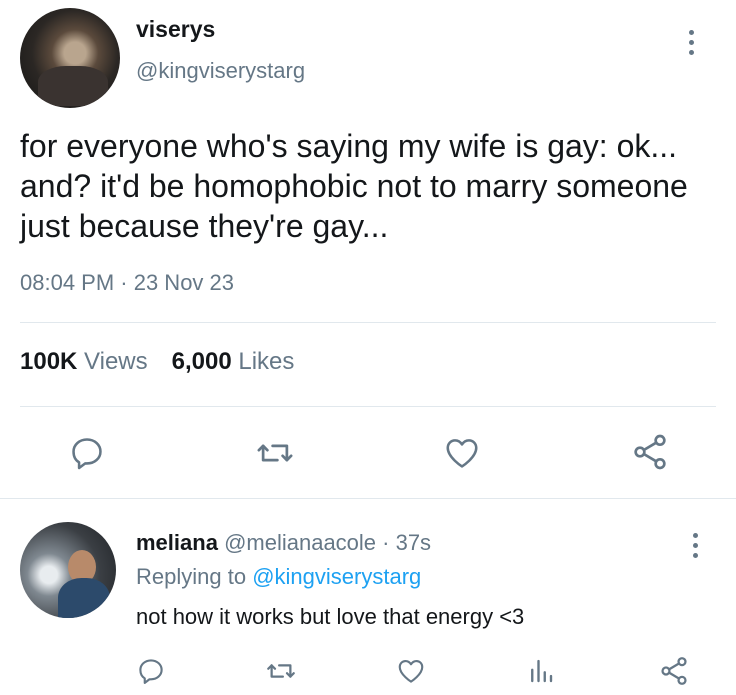 Image resolution: width=736 pixels, height=695 pixels. I want to click on user-handle: @kingviserystarg, so click(220, 71).